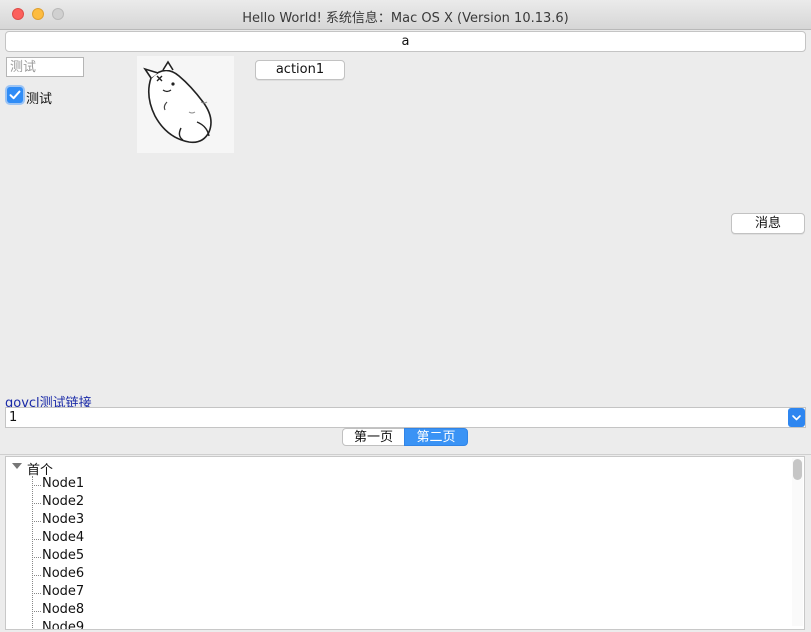 The height and width of the screenshot is (632, 811). What do you see at coordinates (63, 537) in the screenshot?
I see `tree-node-label: Node4` at bounding box center [63, 537].